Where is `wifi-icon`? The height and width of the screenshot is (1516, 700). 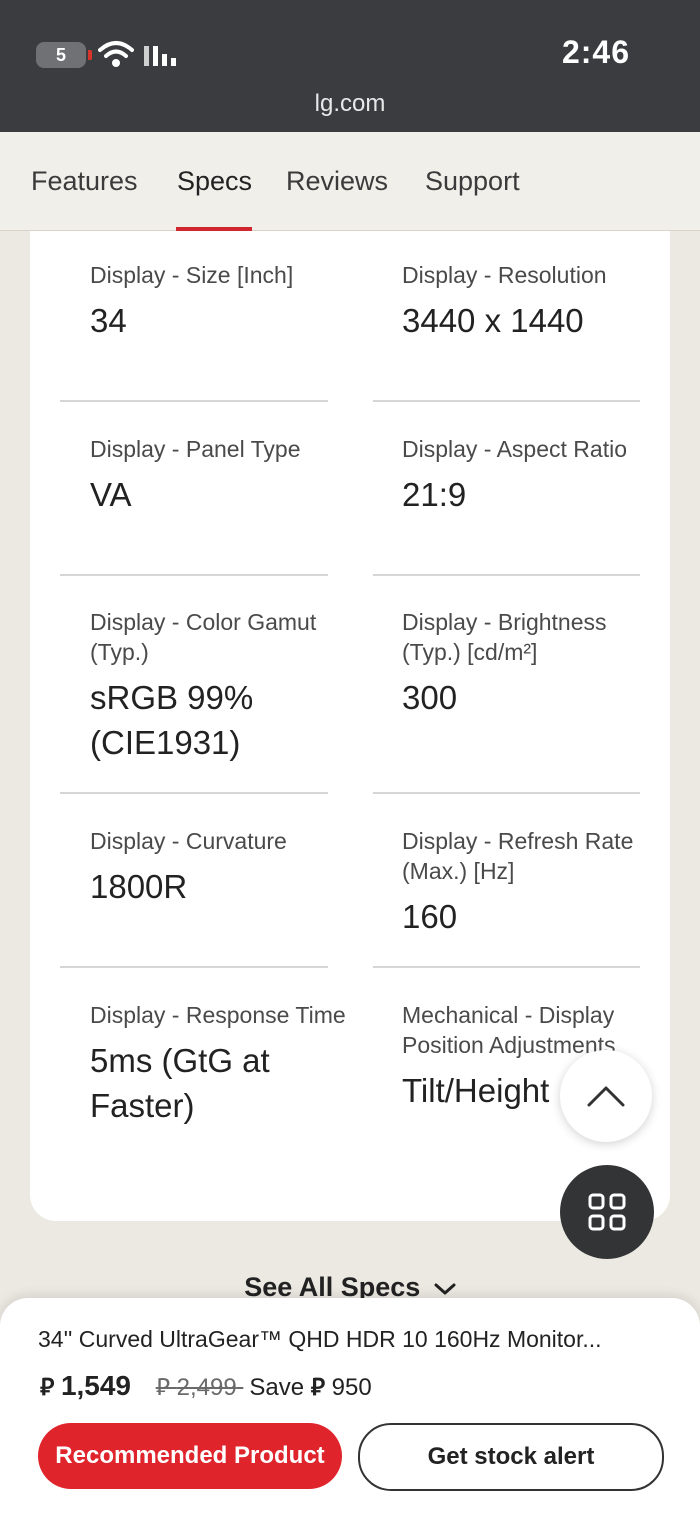
wifi-icon is located at coordinates (116, 54).